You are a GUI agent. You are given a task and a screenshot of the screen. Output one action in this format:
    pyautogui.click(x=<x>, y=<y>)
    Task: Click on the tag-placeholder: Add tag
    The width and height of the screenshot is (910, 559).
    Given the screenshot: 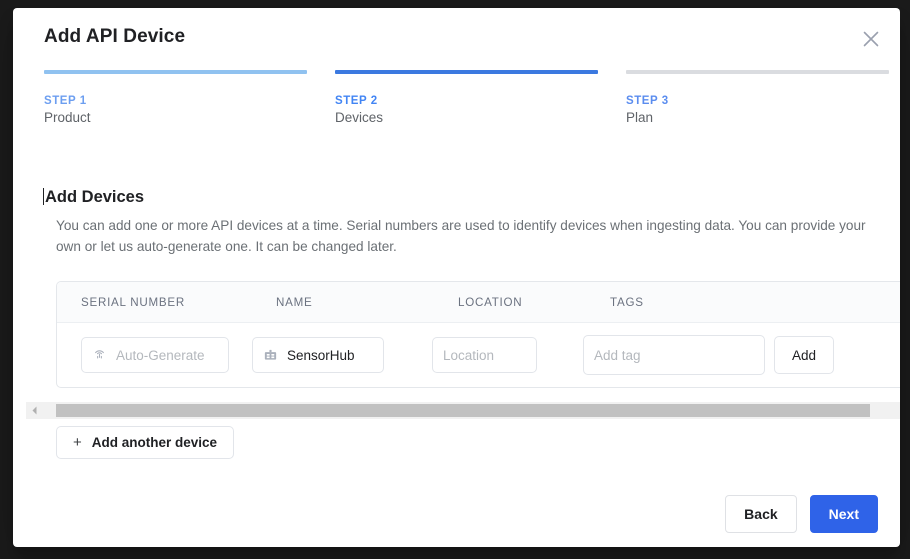 What is the action you would take?
    pyautogui.click(x=617, y=355)
    